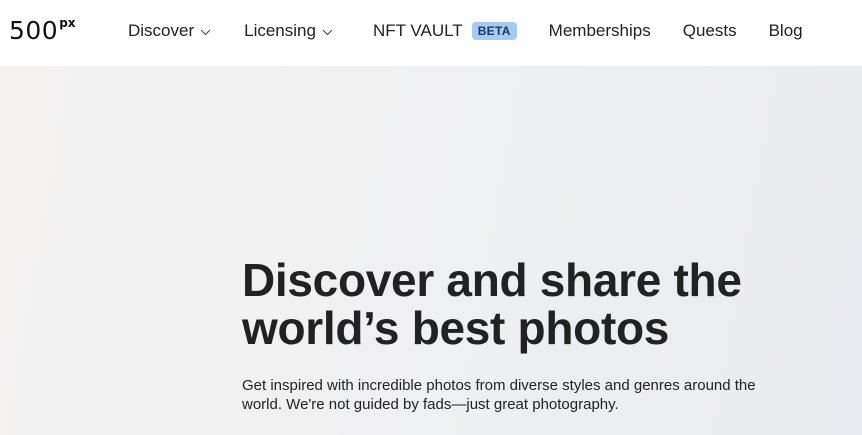  I want to click on site-logo: 500 px, so click(42, 30).